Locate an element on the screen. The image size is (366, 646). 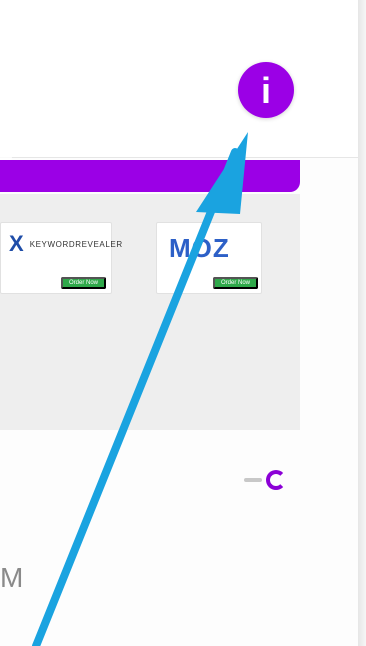
moz-logo: MOZ is located at coordinates (199, 248).